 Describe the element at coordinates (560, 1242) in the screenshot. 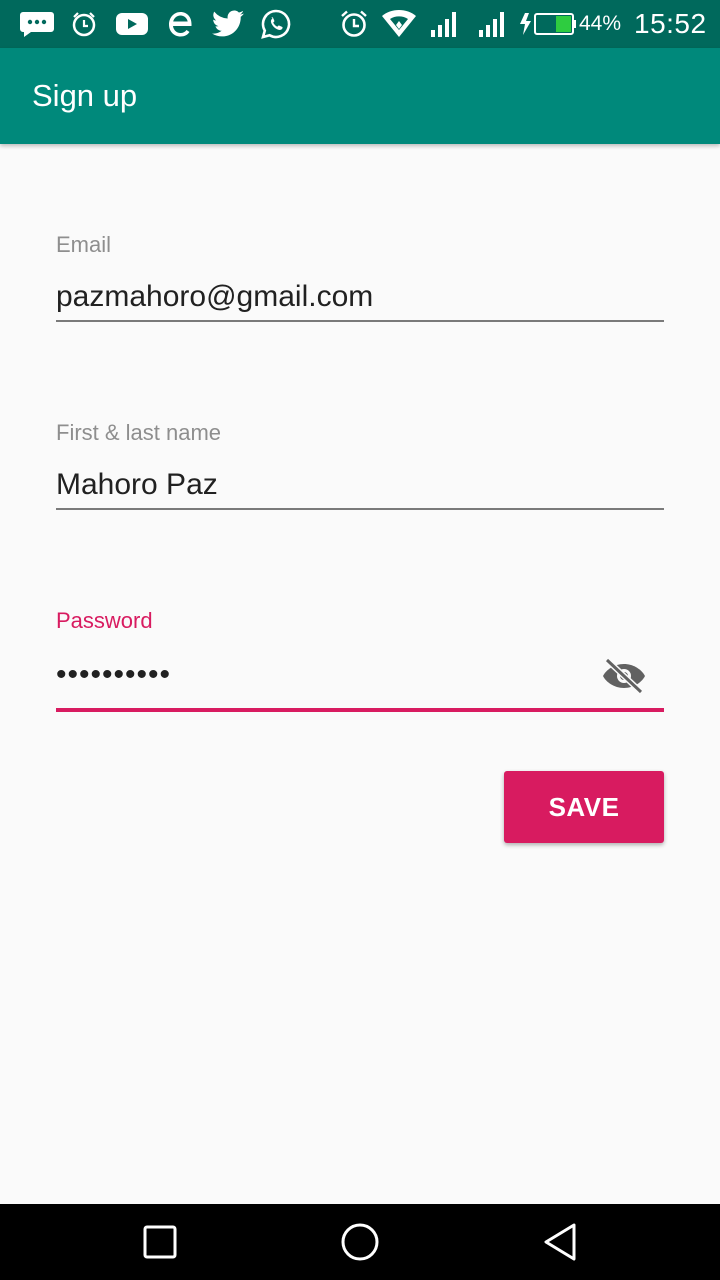

I see `back-icon` at that location.